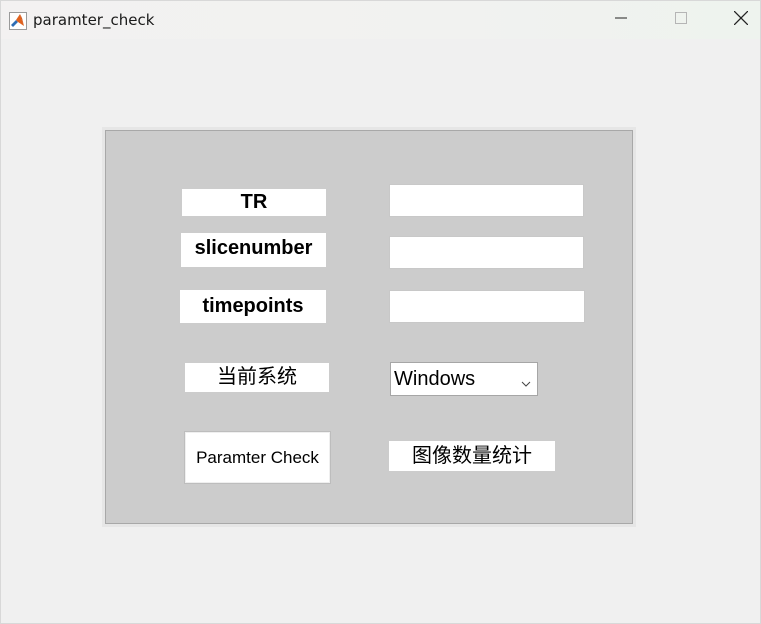 The image size is (761, 624). Describe the element at coordinates (486, 200) in the screenshot. I see `tr-input` at that location.